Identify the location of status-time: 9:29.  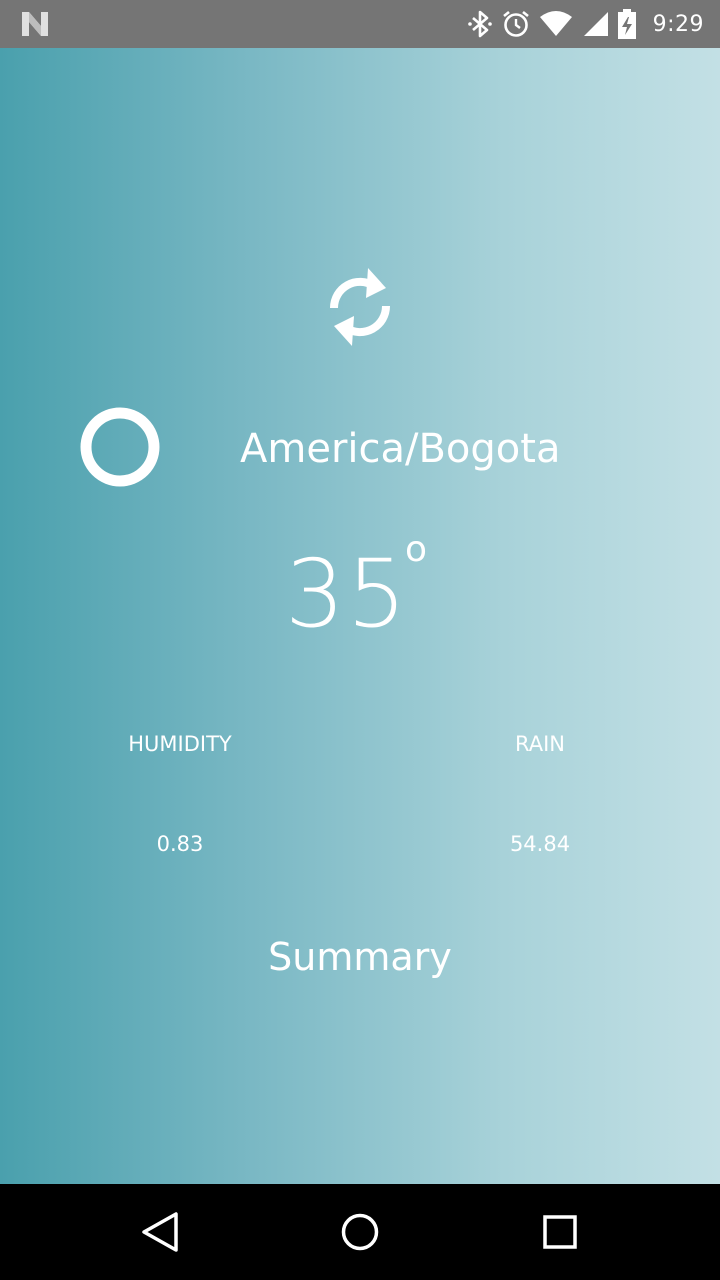
(678, 24).